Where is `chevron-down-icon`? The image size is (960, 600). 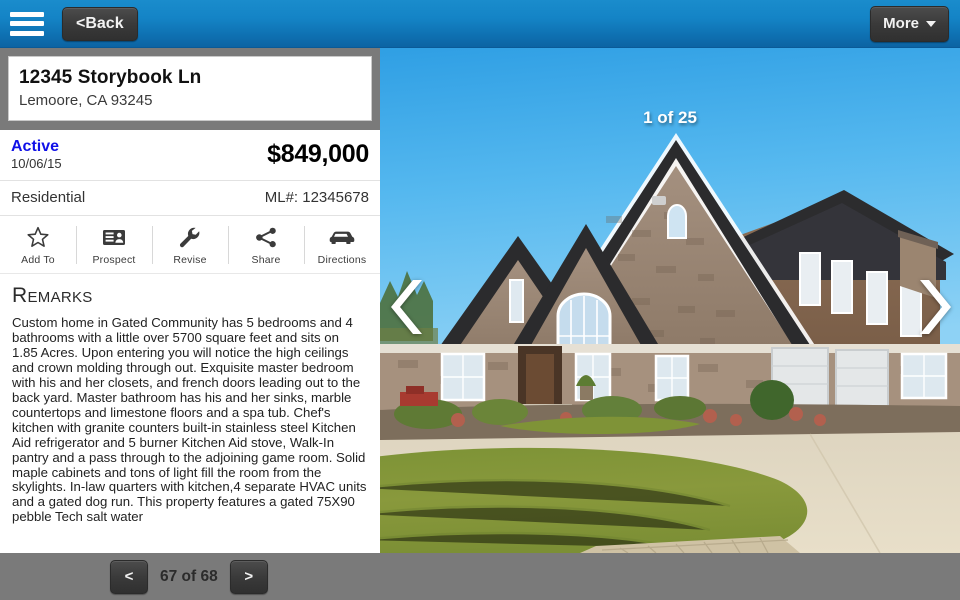
chevron-down-icon is located at coordinates (931, 23).